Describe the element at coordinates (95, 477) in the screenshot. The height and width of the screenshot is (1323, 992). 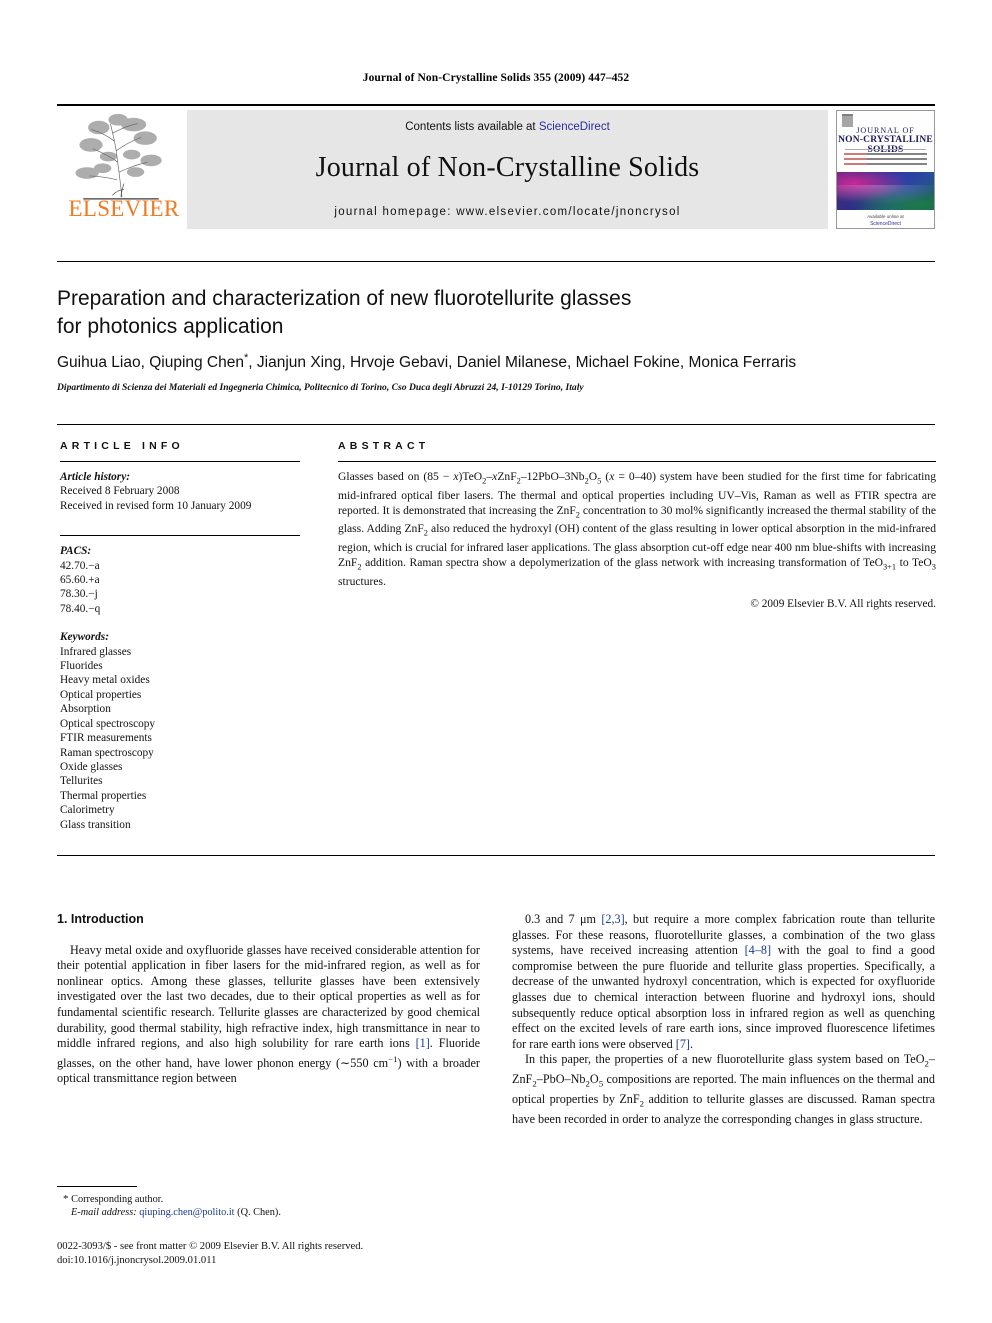
I see `article-history-heading: Article history:` at that location.